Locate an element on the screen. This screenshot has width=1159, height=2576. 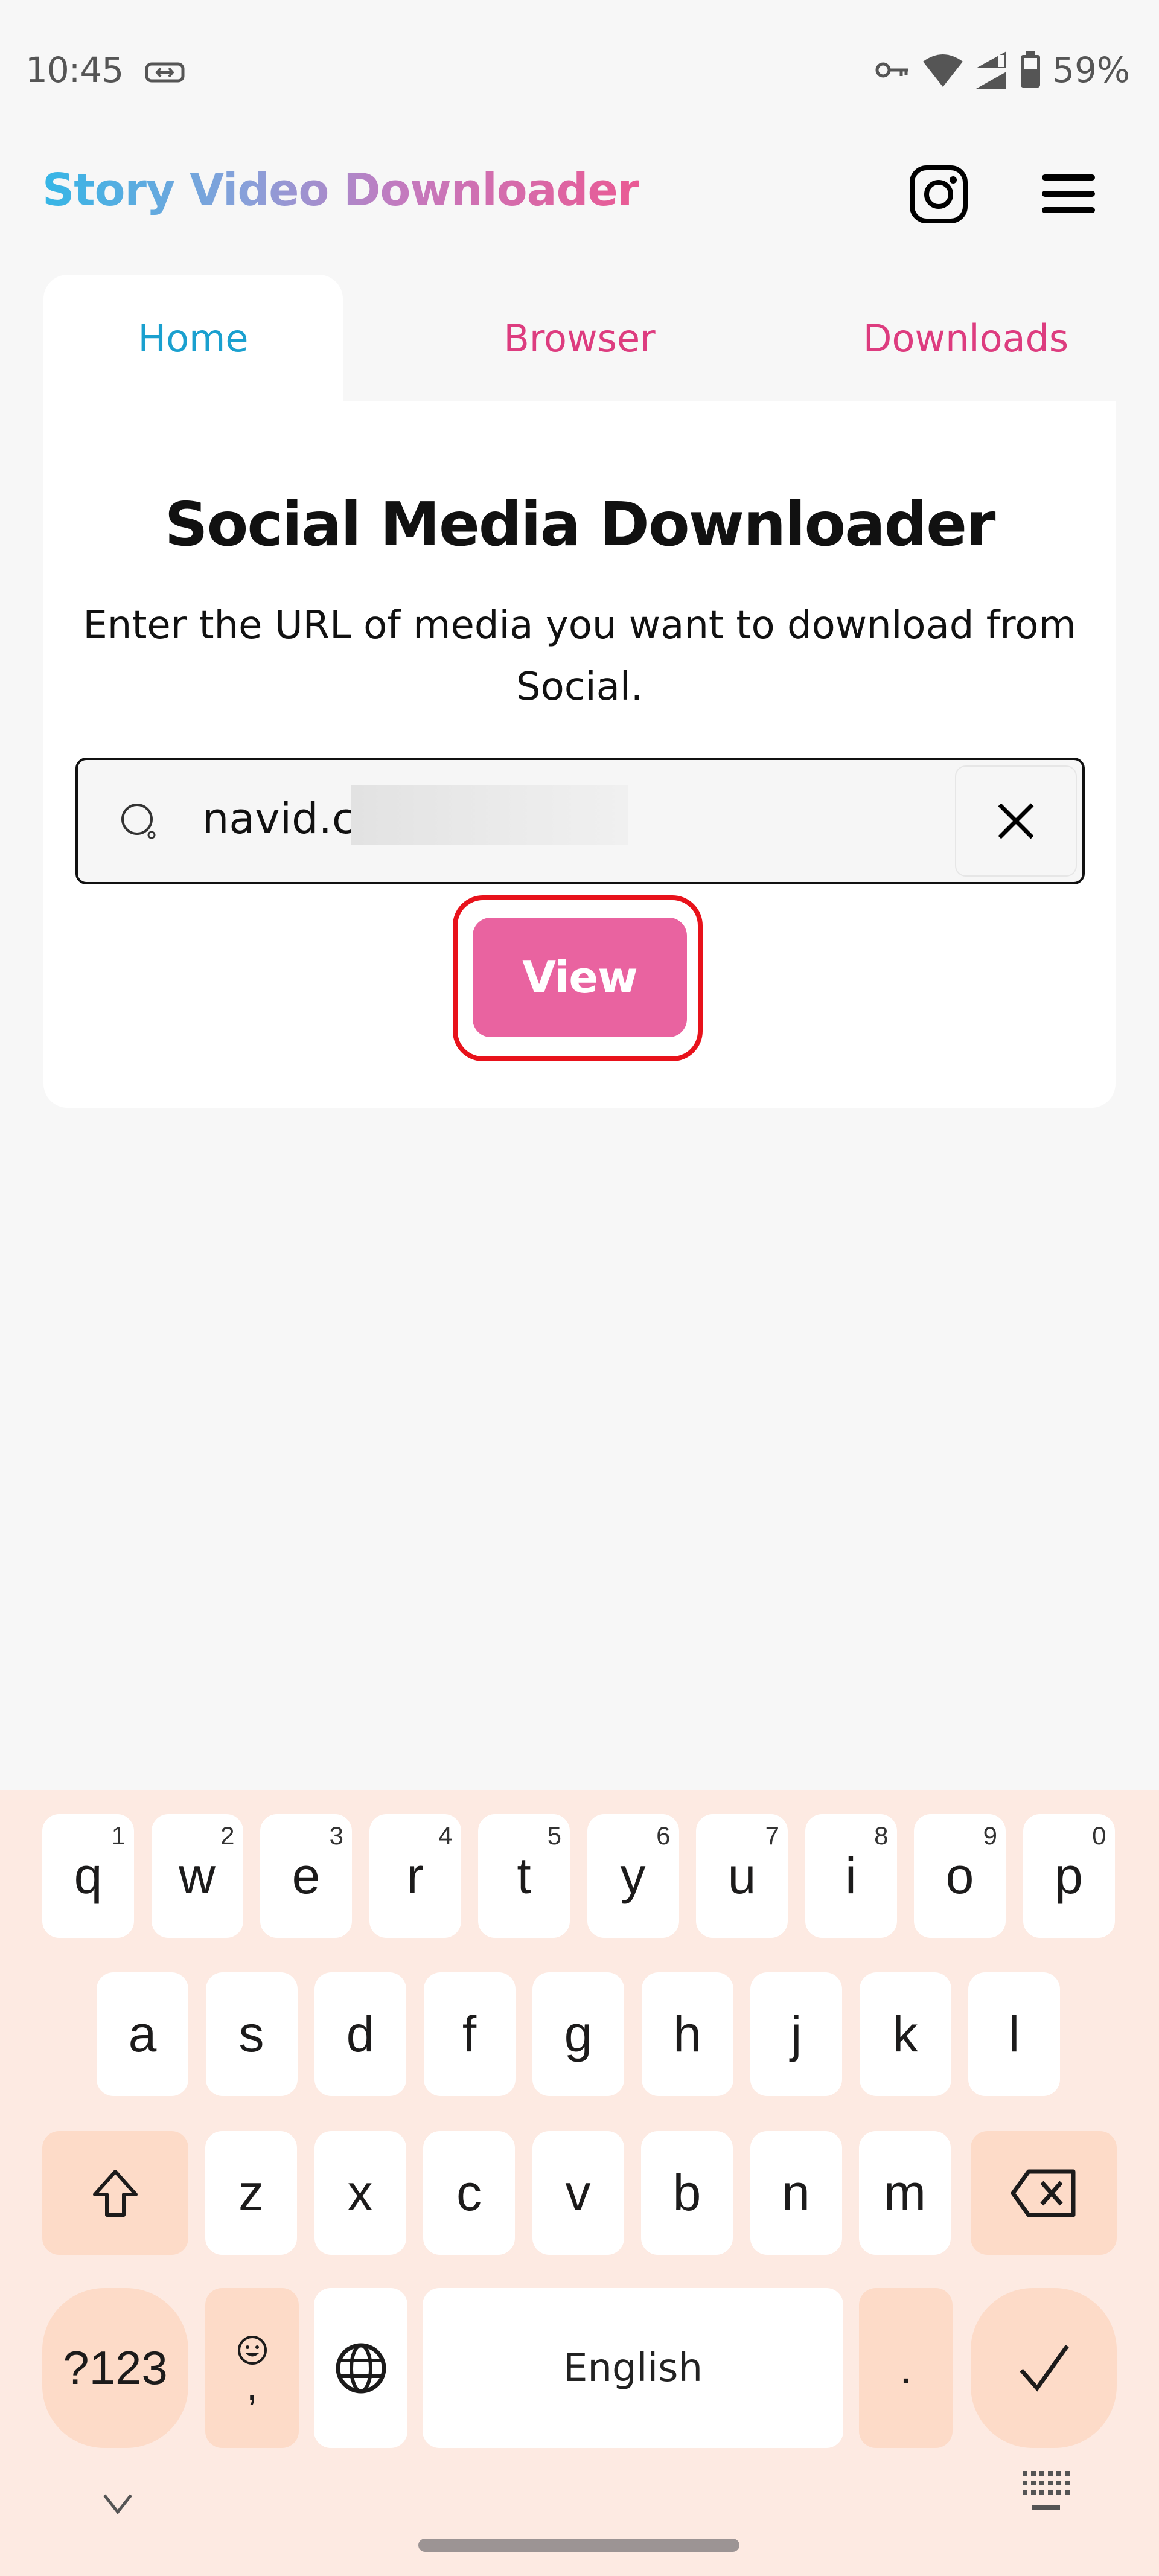
url-input-value: navid.c is located at coordinates (278, 819).